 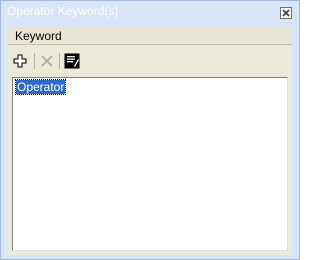 I want to click on close-button, so click(x=286, y=13).